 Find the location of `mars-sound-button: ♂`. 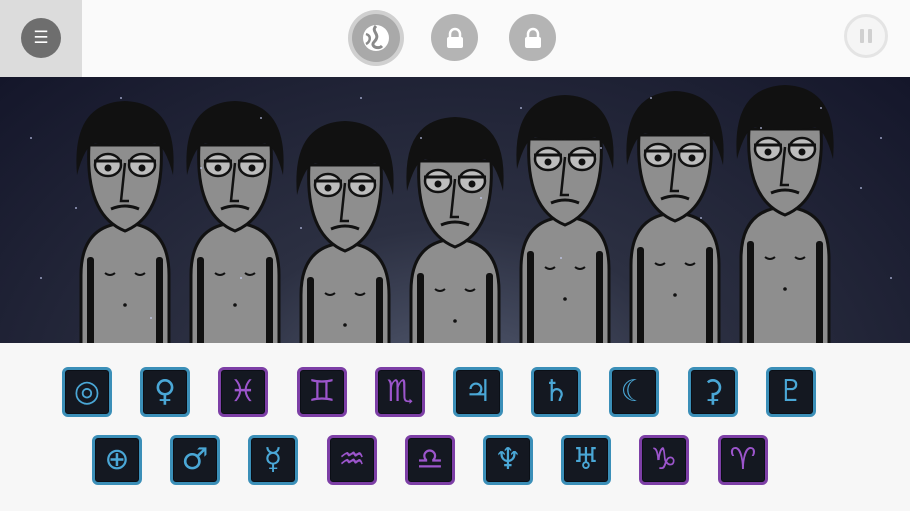

mars-sound-button: ♂ is located at coordinates (195, 460).